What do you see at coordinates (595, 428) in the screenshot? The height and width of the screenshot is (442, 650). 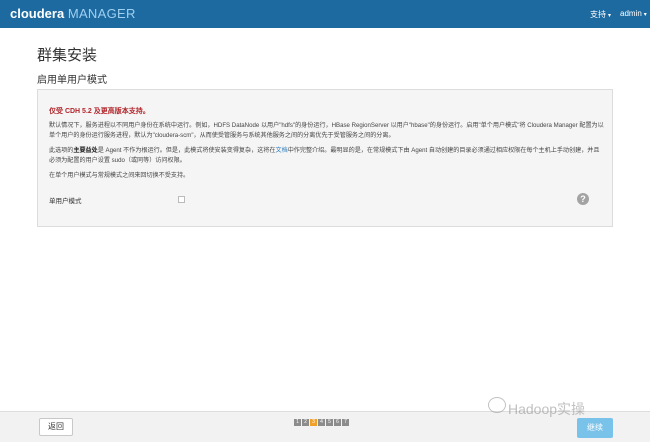 I see `continue-button: 继续` at bounding box center [595, 428].